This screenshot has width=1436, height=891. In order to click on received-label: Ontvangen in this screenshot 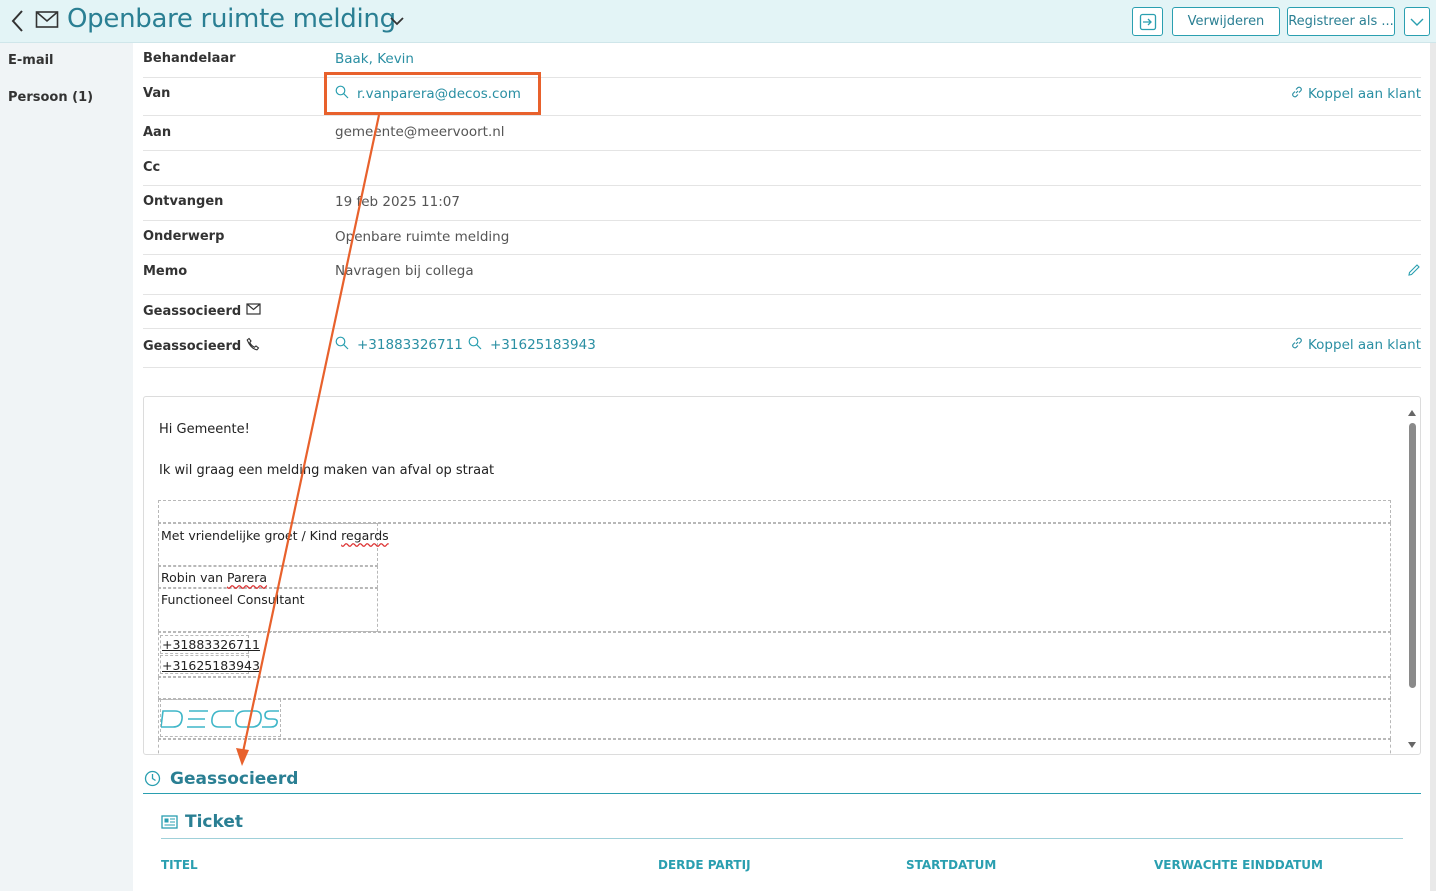, I will do `click(183, 201)`.